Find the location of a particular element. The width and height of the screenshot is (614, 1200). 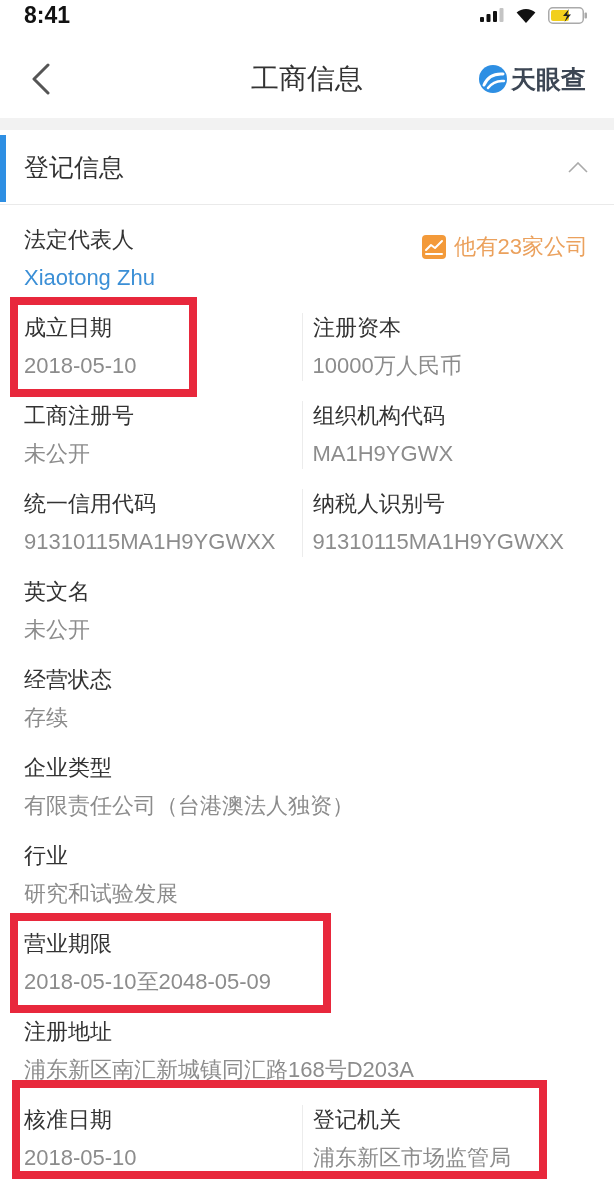

field-value: 浦东新区南汇新城镇同汇路168号D203A is located at coordinates (219, 1070).